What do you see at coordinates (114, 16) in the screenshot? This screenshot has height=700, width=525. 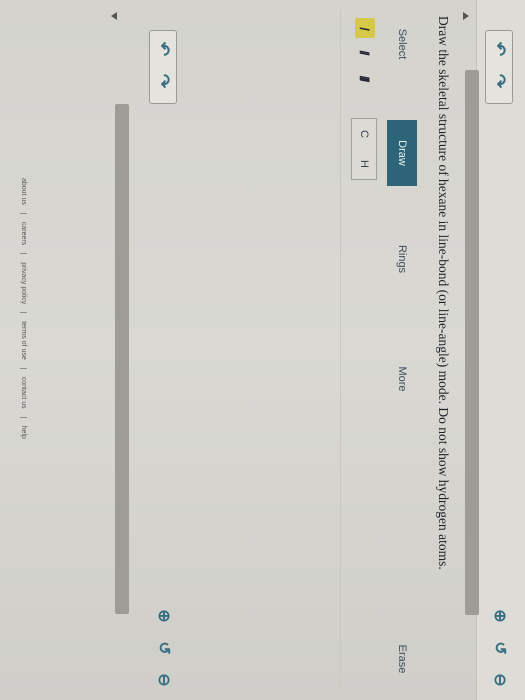 I see `expand-down-icon` at bounding box center [114, 16].